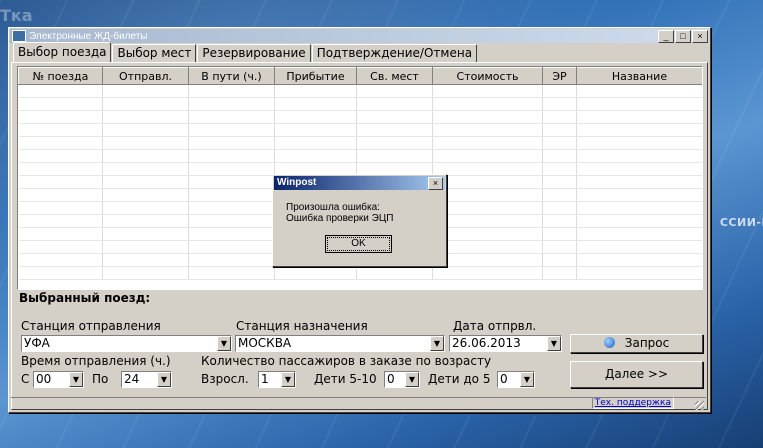  What do you see at coordinates (231, 76) in the screenshot?
I see `column-header-travel-time: В пути (ч.)` at bounding box center [231, 76].